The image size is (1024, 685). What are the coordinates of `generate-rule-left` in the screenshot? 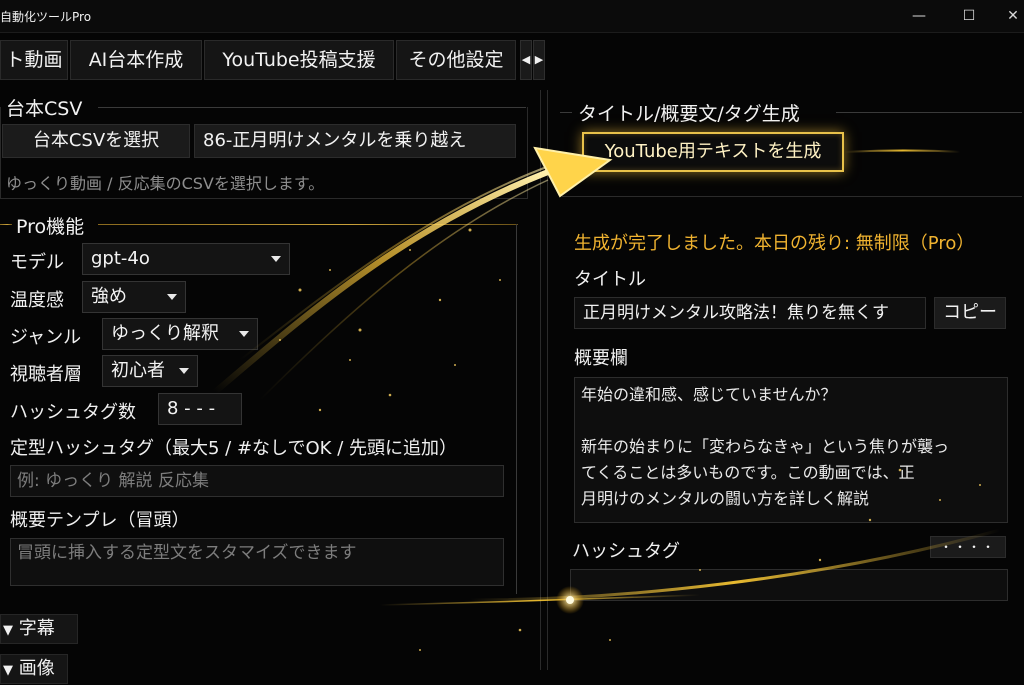 It's located at (566, 112).